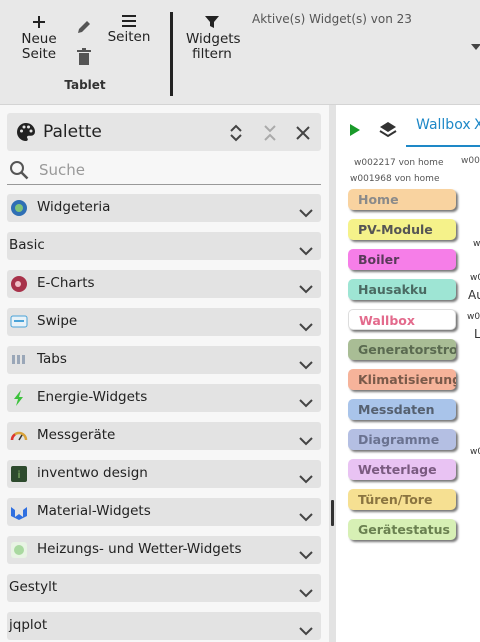  I want to click on palette-category-swipe: Swipe, so click(164, 322).